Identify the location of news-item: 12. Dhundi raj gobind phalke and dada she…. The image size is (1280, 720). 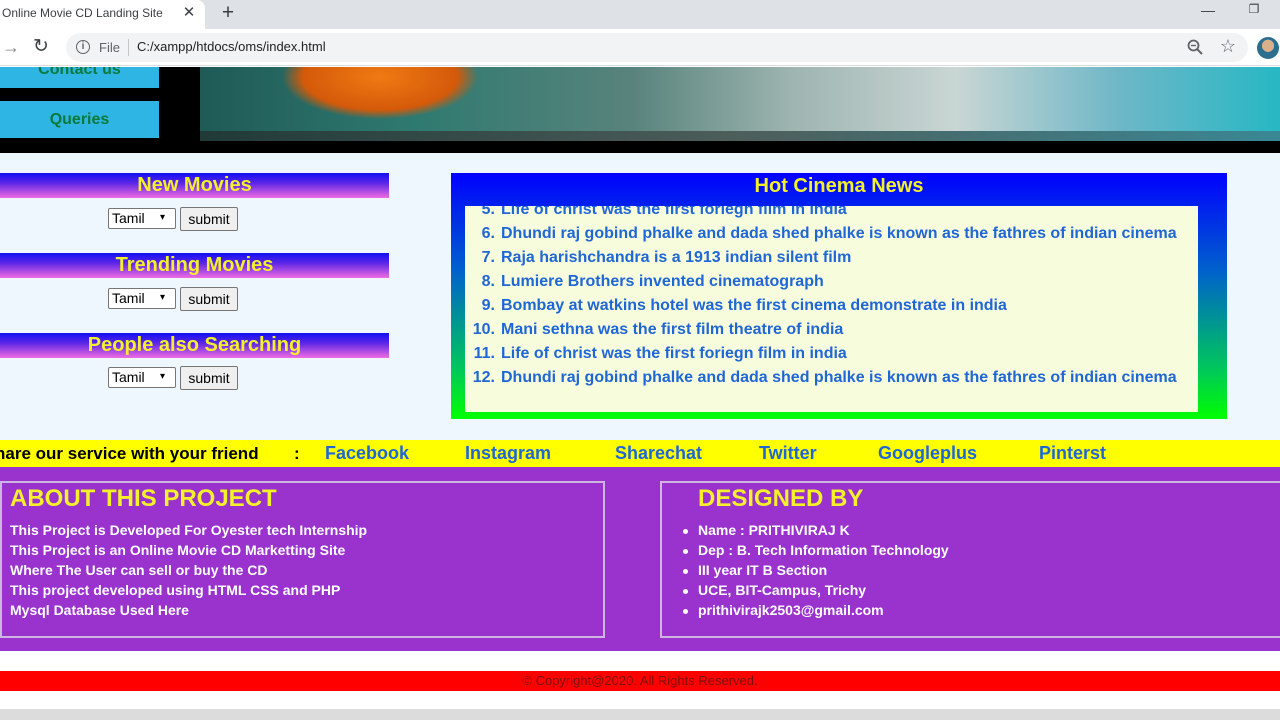
(831, 378).